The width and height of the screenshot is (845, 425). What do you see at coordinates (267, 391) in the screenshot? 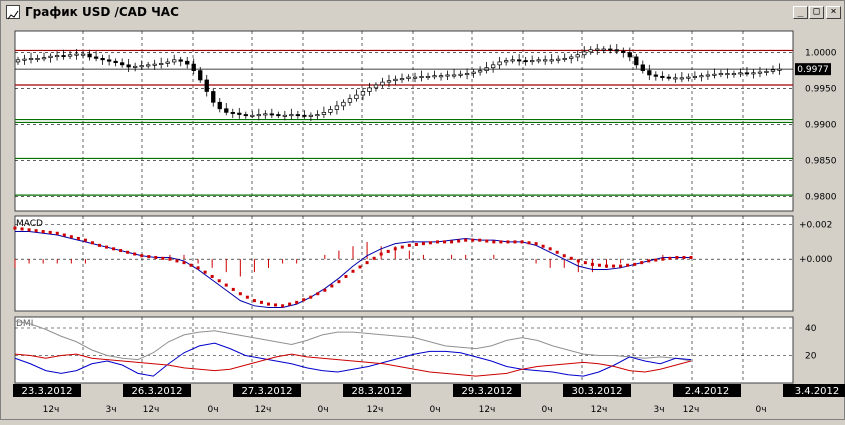
I see `date-label: 27.3.2012` at bounding box center [267, 391].